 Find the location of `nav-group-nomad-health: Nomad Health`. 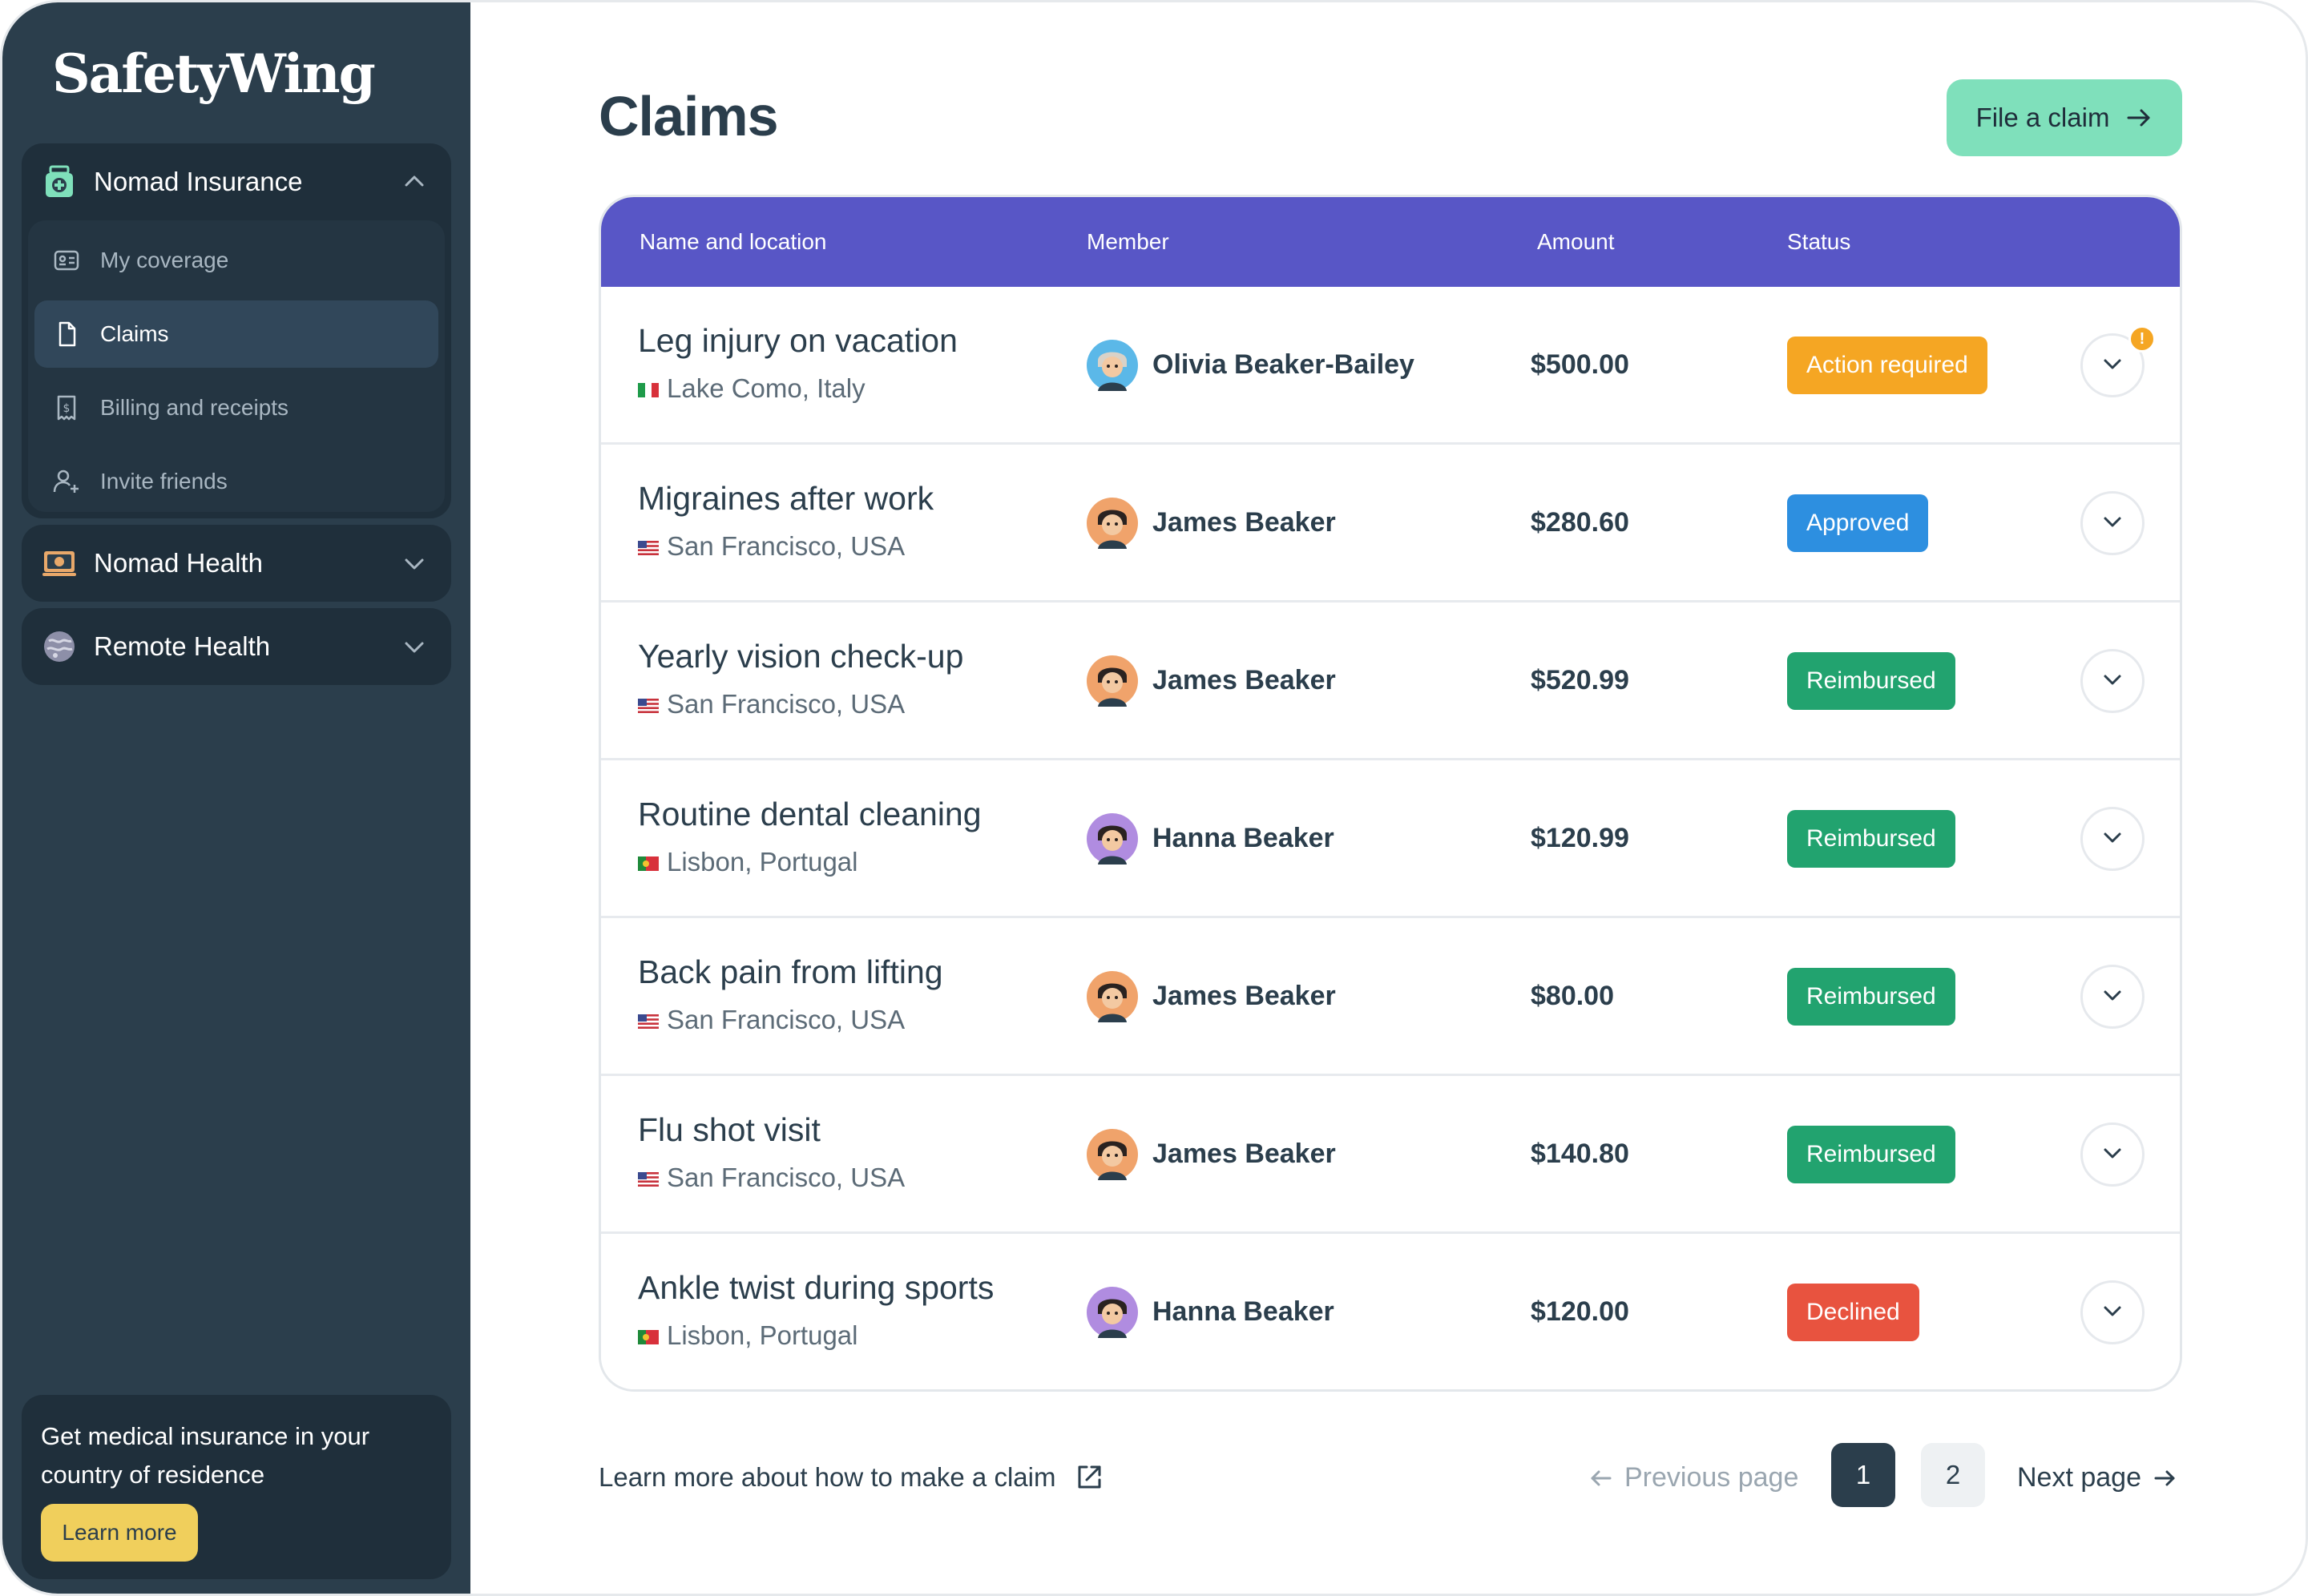

nav-group-nomad-health: Nomad Health is located at coordinates (236, 563).